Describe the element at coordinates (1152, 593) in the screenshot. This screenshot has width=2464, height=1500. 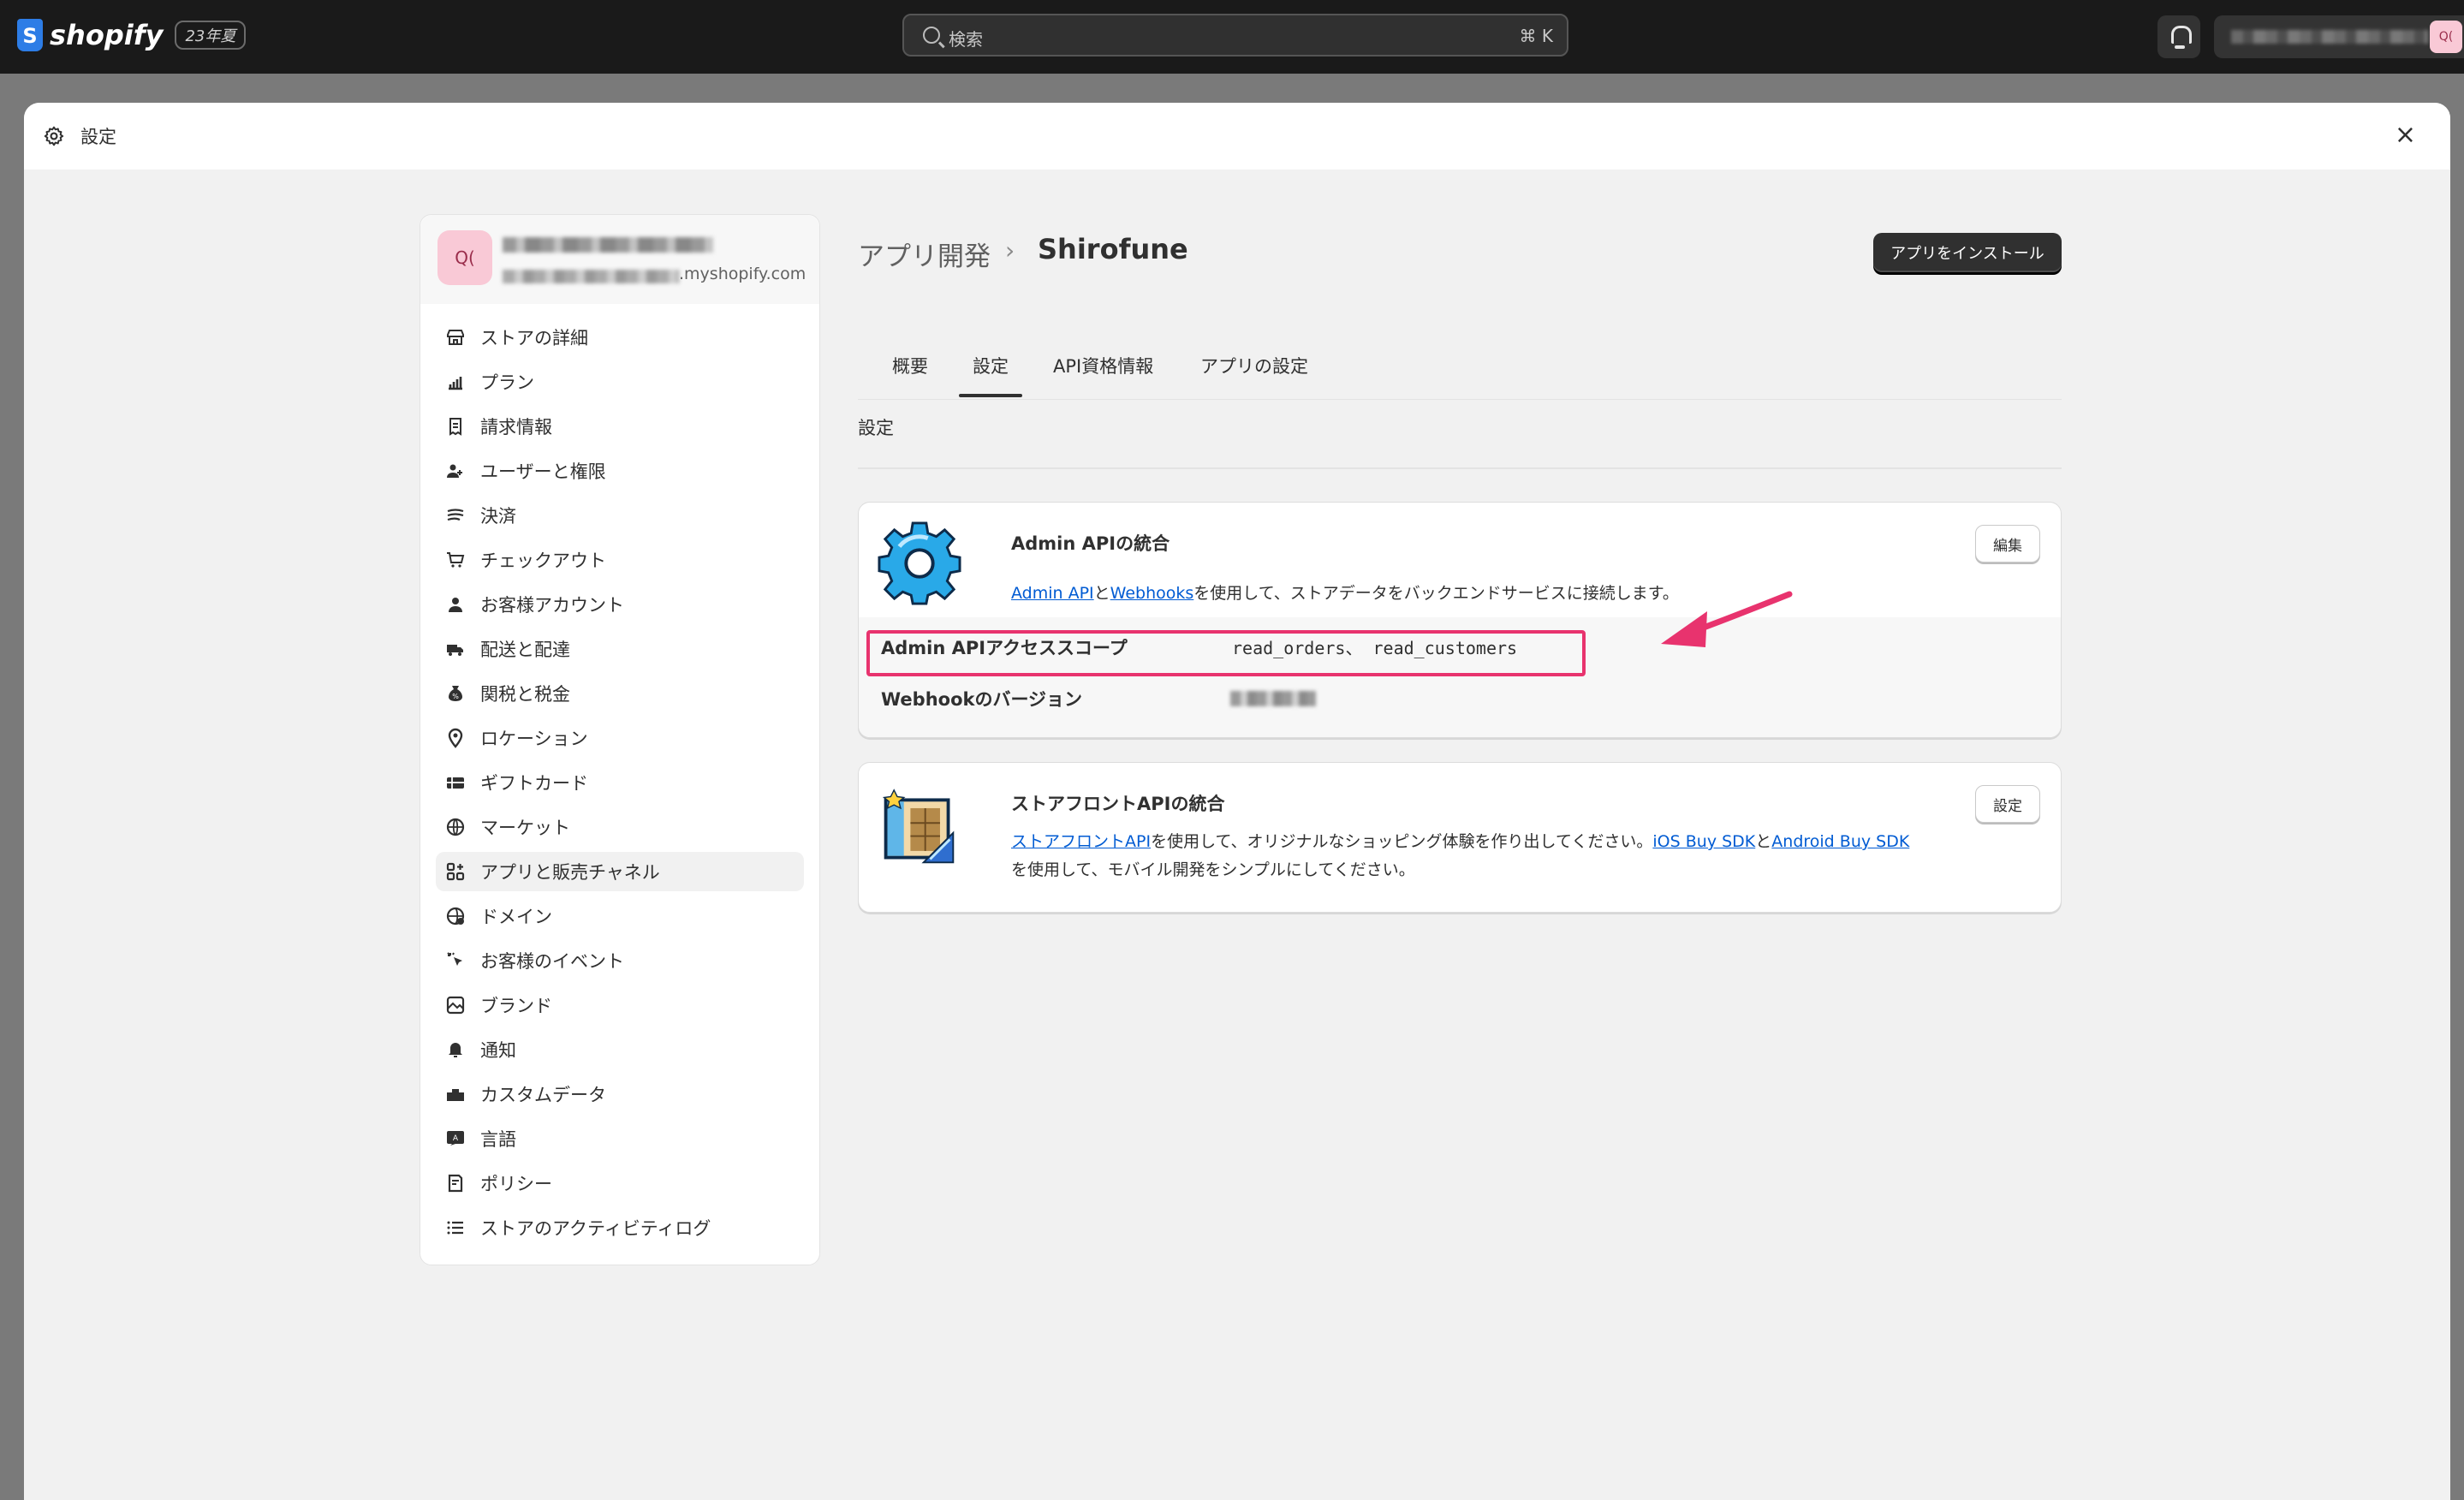
I see `webhooks-link: Webhooks` at that location.